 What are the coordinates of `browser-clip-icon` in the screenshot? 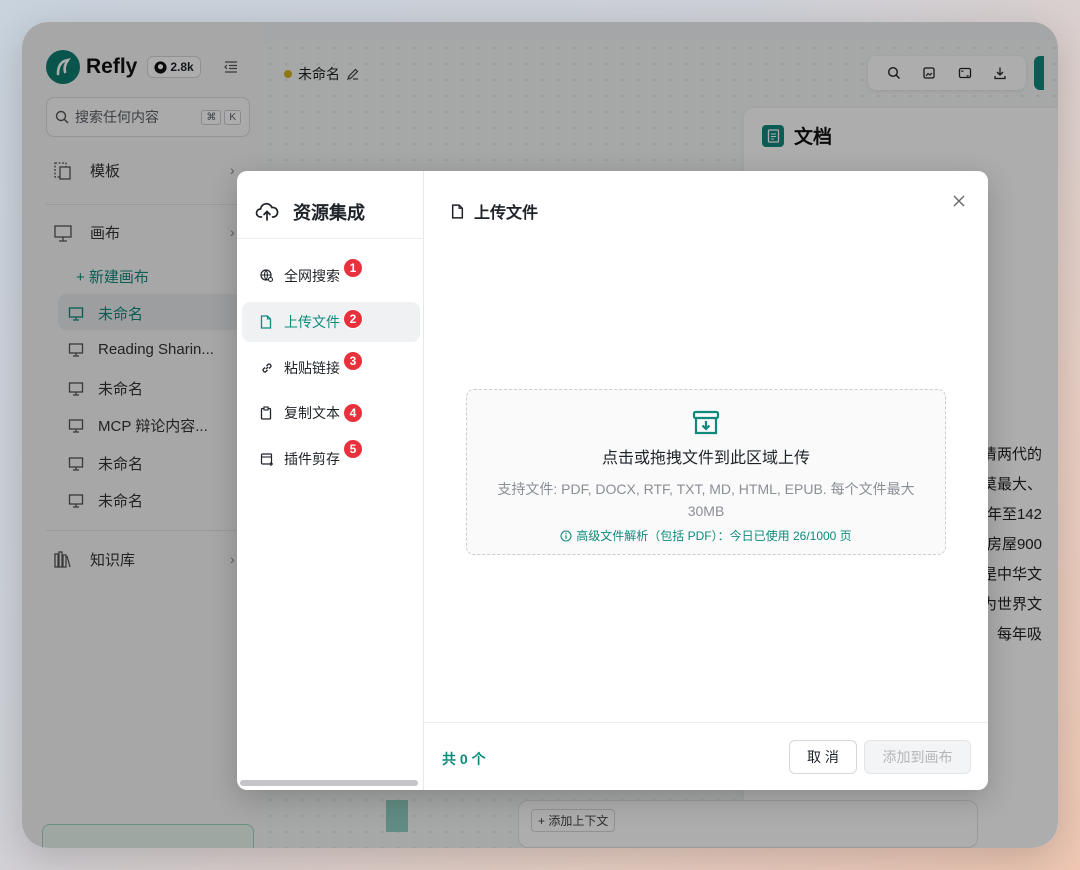 It's located at (267, 459).